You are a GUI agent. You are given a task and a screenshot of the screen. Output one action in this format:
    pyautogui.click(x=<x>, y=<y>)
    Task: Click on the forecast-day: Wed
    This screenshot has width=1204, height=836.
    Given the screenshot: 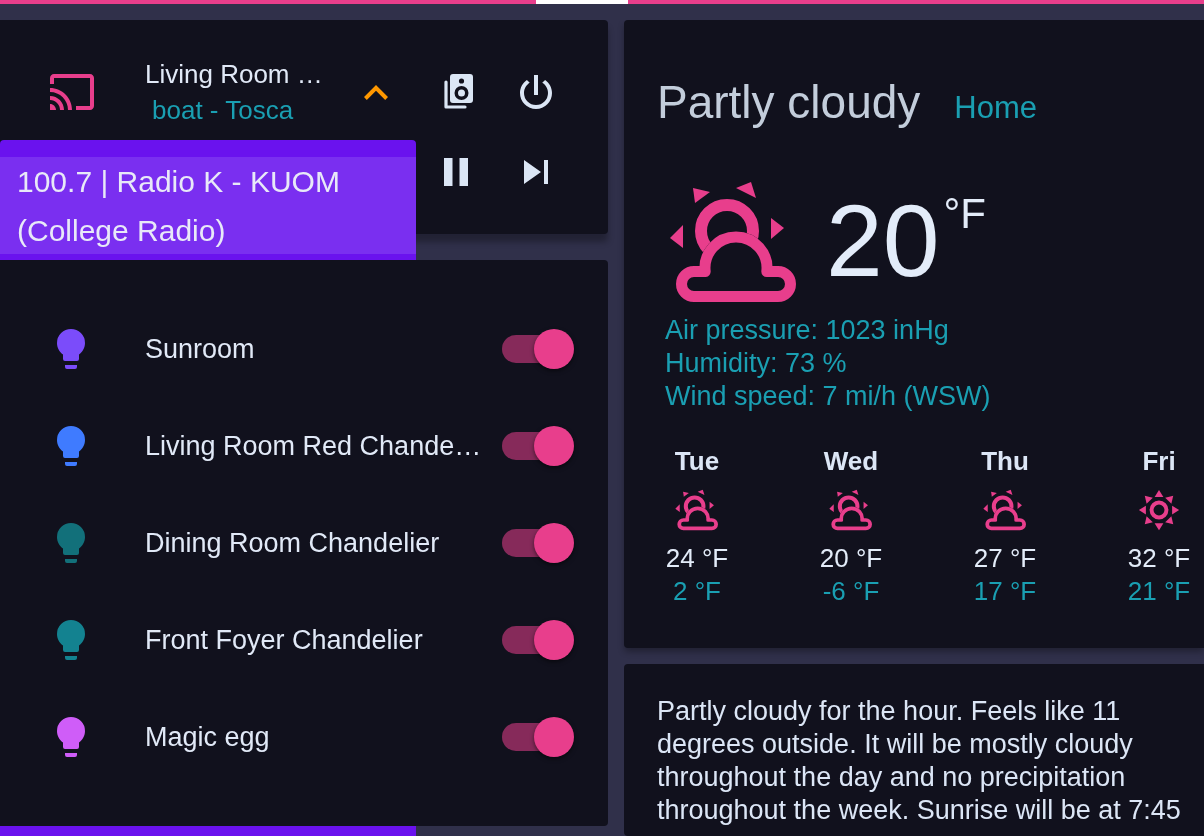 What is the action you would take?
    pyautogui.click(x=851, y=461)
    